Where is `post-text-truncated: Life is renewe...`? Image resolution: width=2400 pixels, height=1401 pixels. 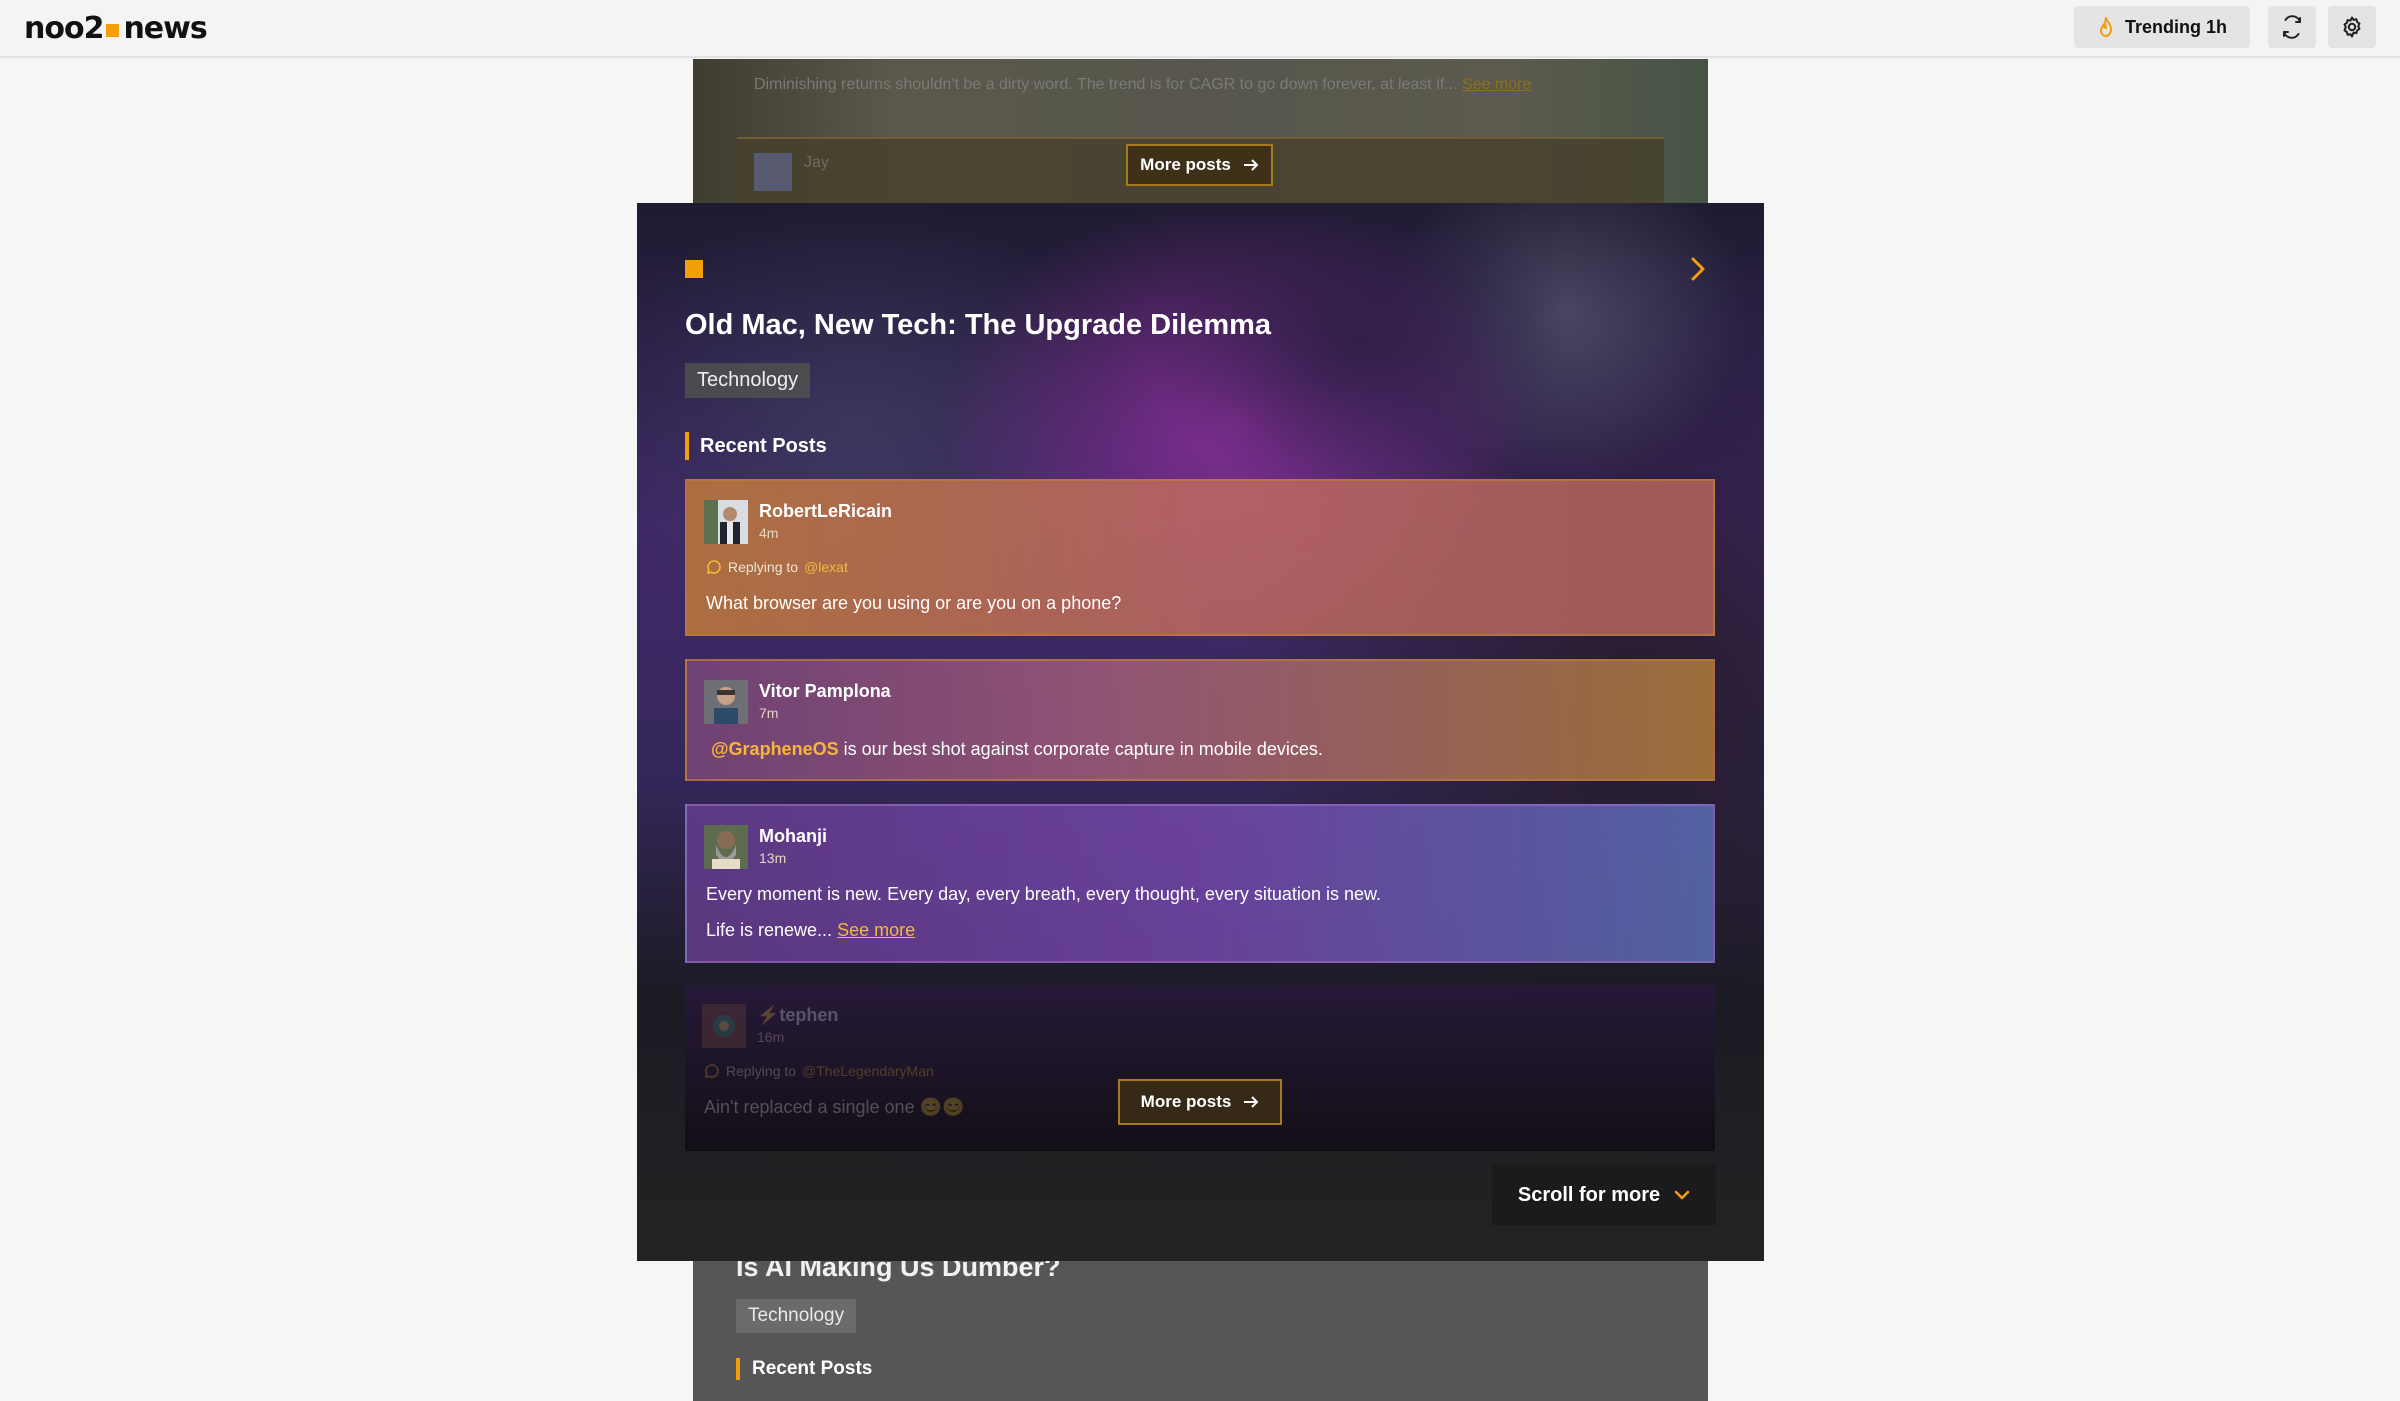
post-text-truncated: Life is renewe... is located at coordinates (769, 930).